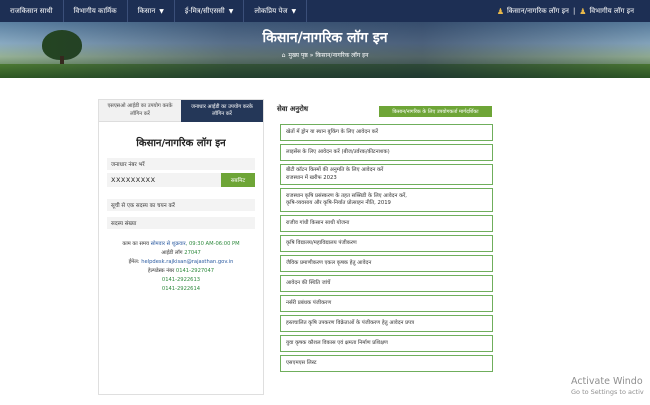 The image size is (650, 405). What do you see at coordinates (192, 253) in the screenshot?
I see `id-log-value: 27047` at bounding box center [192, 253].